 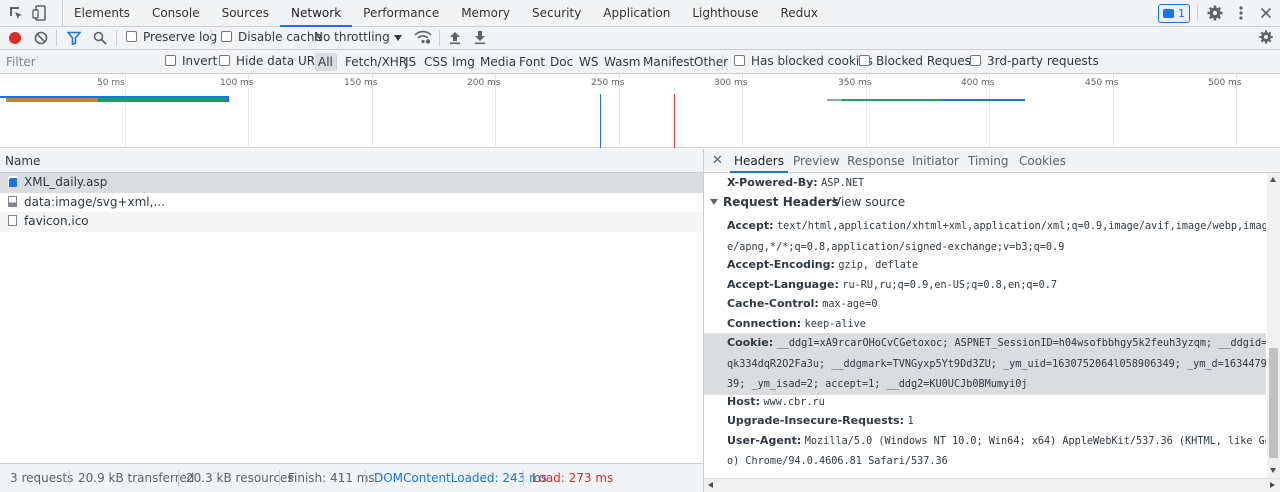 What do you see at coordinates (855, 83) in the screenshot?
I see `ruler-tick-label: 350 ms` at bounding box center [855, 83].